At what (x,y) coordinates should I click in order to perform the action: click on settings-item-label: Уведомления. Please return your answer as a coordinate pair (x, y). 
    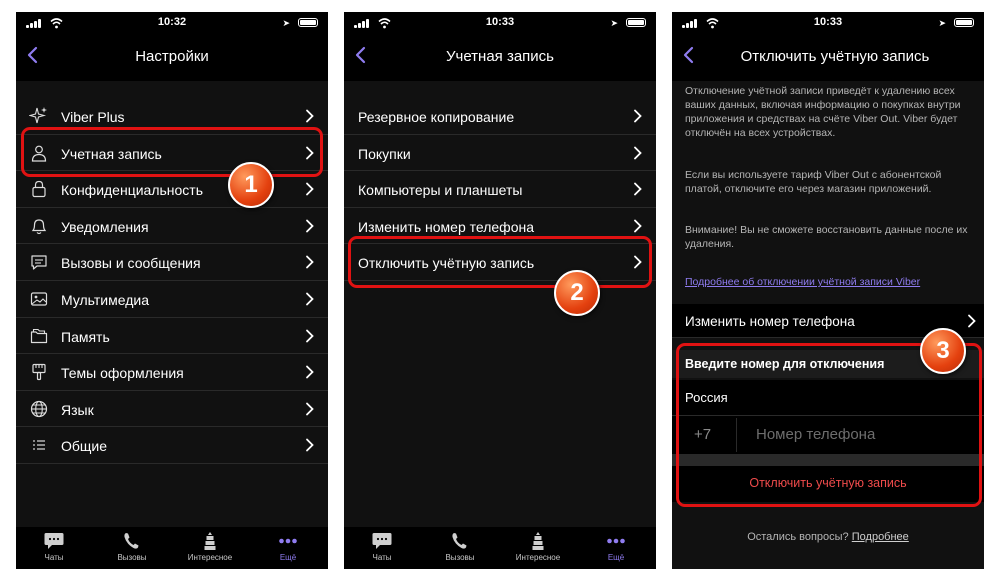
    Looking at the image, I should click on (105, 226).